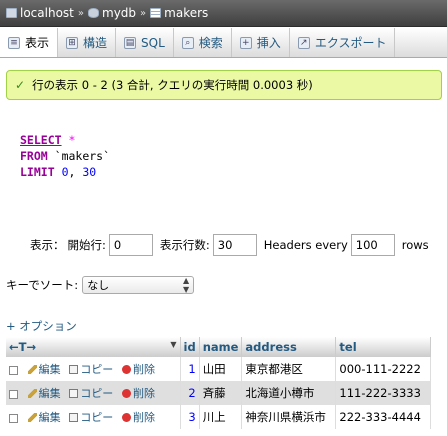  What do you see at coordinates (82, 156) in the screenshot?
I see `sql-table-name: `makers`` at bounding box center [82, 156].